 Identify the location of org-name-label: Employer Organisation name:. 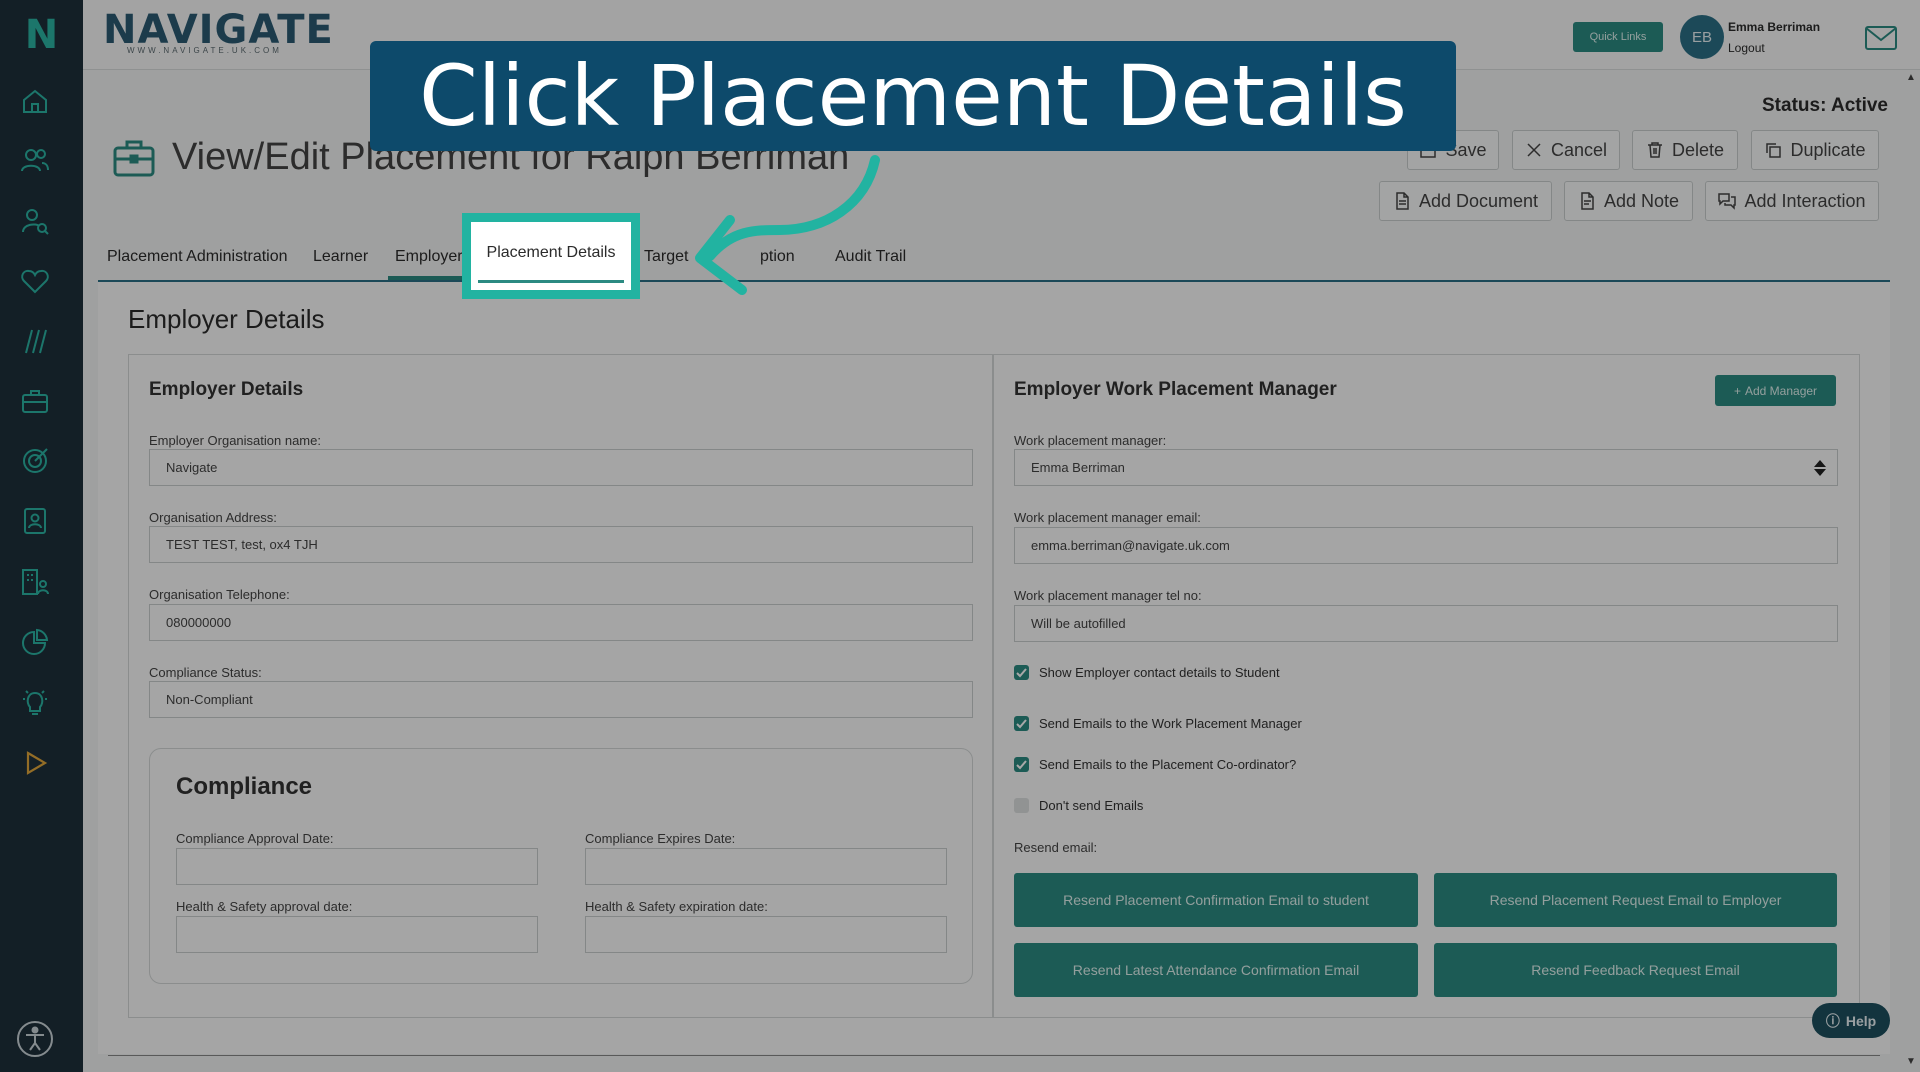
(235, 440).